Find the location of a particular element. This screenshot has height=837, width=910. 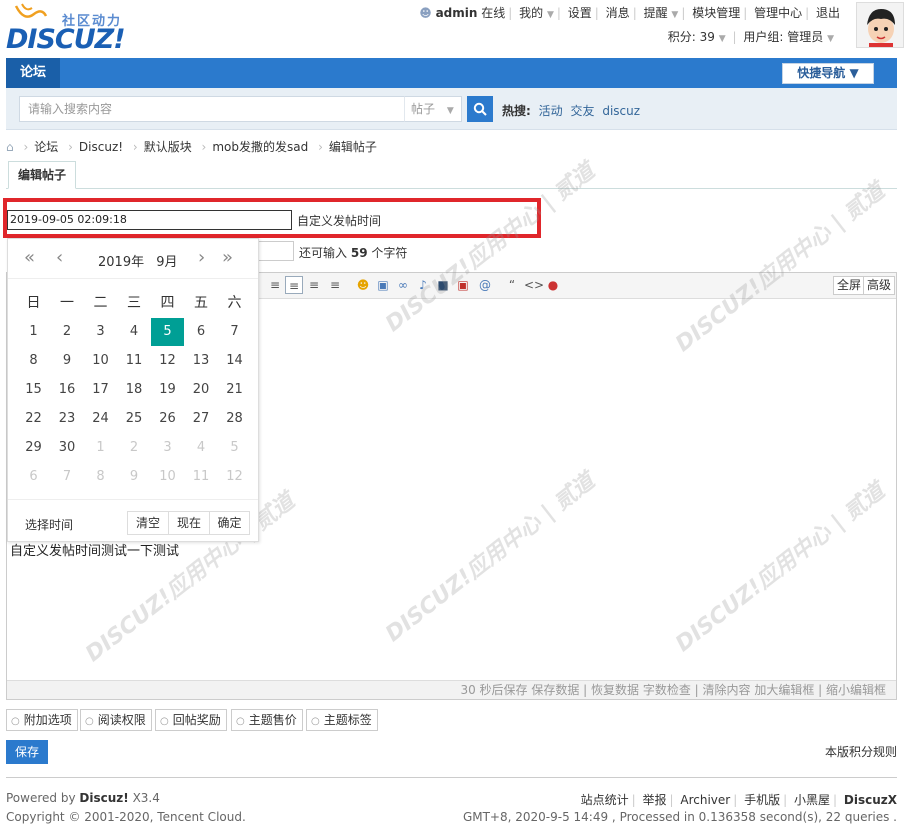

breadcrumb-item: Discuz! is located at coordinates (101, 147).